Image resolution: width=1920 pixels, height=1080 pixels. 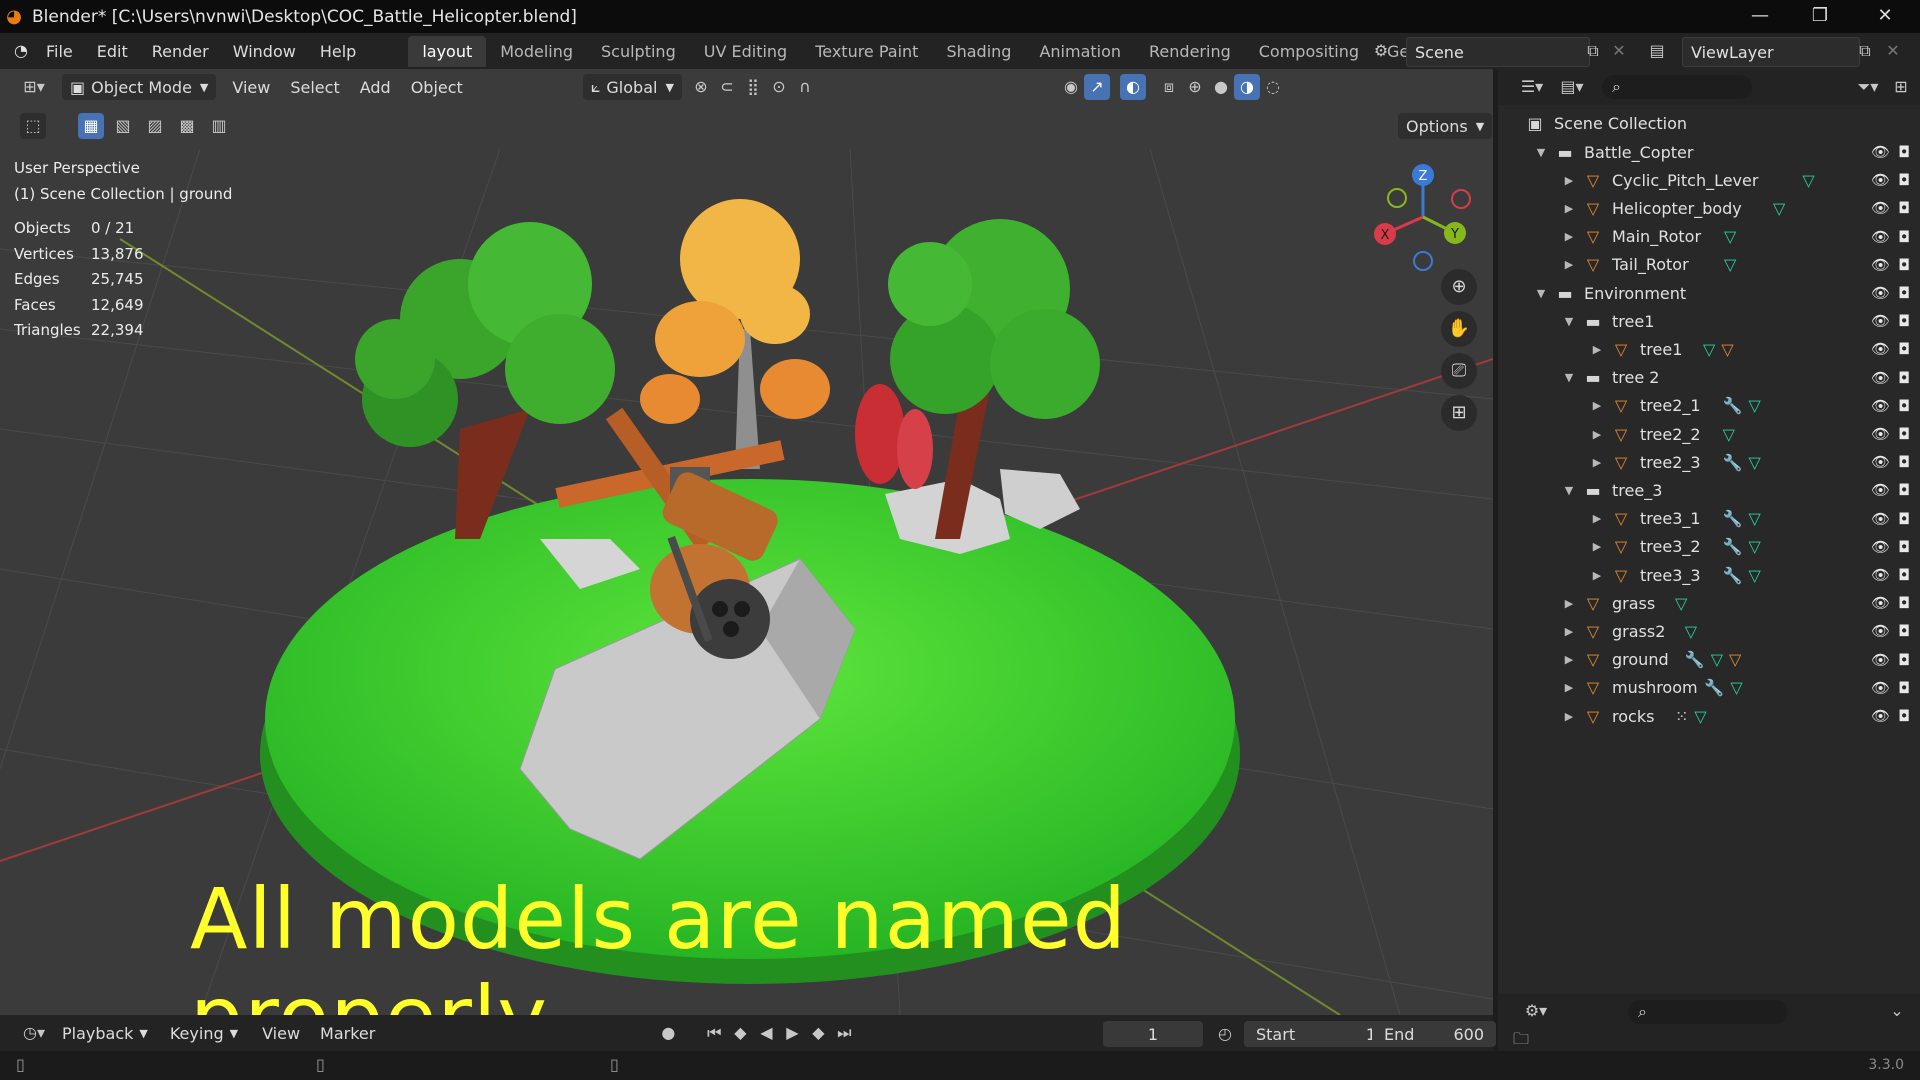 I want to click on play-icon: ▶, so click(x=792, y=1033).